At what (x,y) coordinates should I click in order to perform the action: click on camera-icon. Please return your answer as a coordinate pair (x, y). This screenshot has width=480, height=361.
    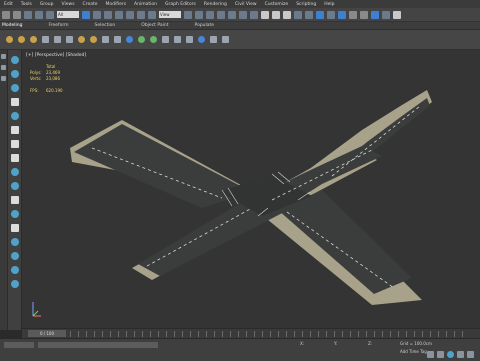
    Looking at the image, I should click on (117, 39).